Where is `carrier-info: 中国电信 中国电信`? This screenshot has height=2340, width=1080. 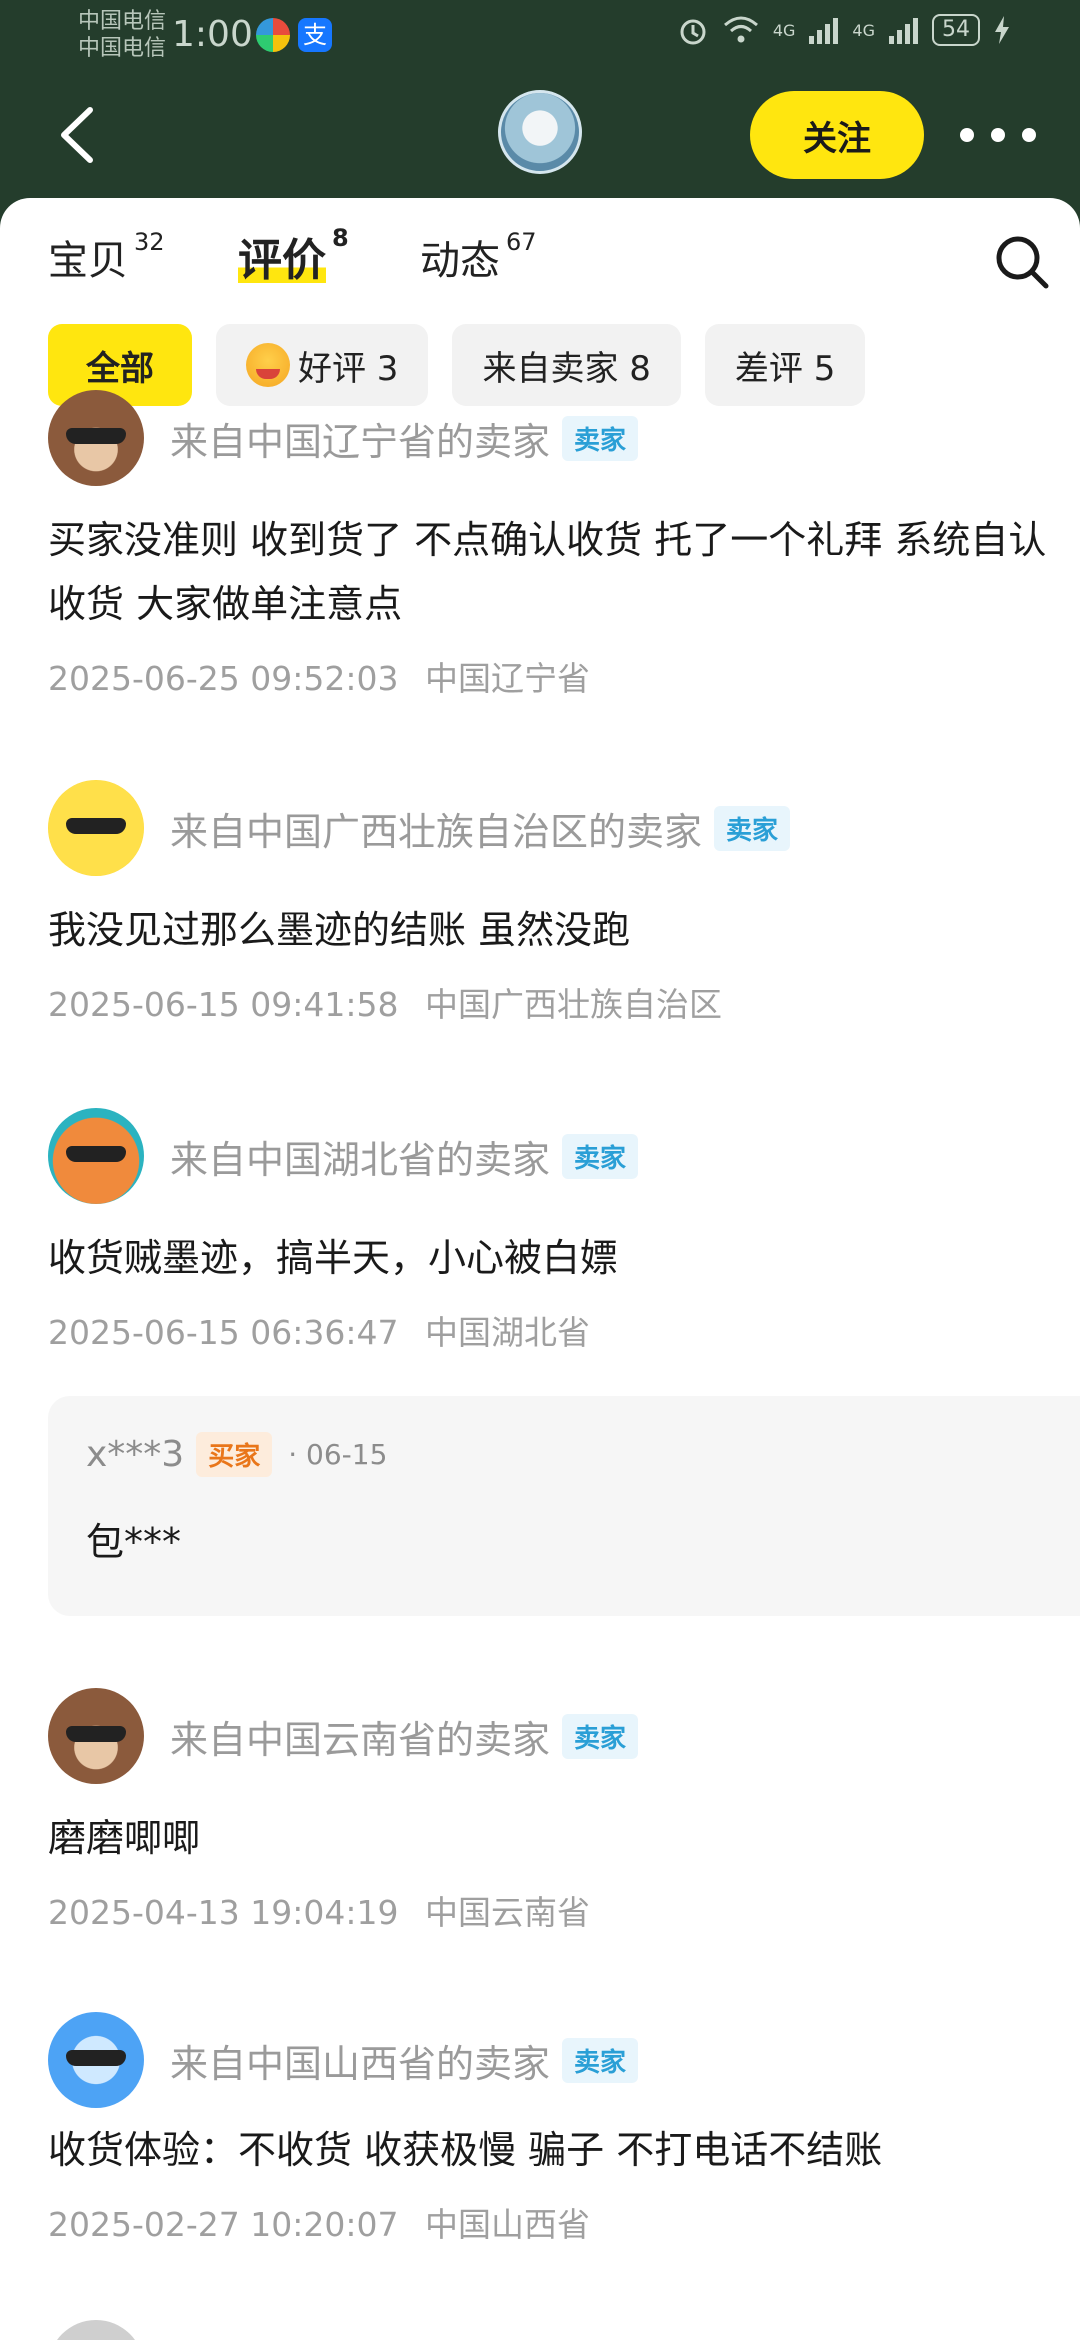
carrier-info: 中国电信 中国电信 is located at coordinates (122, 35).